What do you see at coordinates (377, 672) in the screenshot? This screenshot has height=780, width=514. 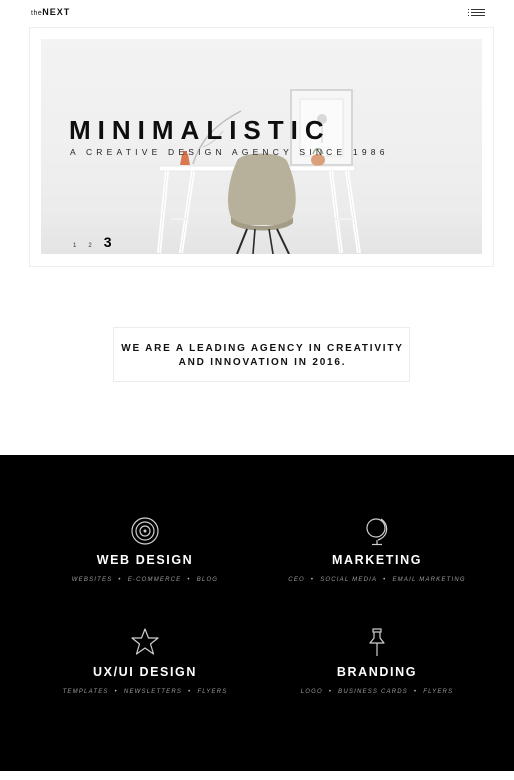 I see `service-title: BRANDING` at bounding box center [377, 672].